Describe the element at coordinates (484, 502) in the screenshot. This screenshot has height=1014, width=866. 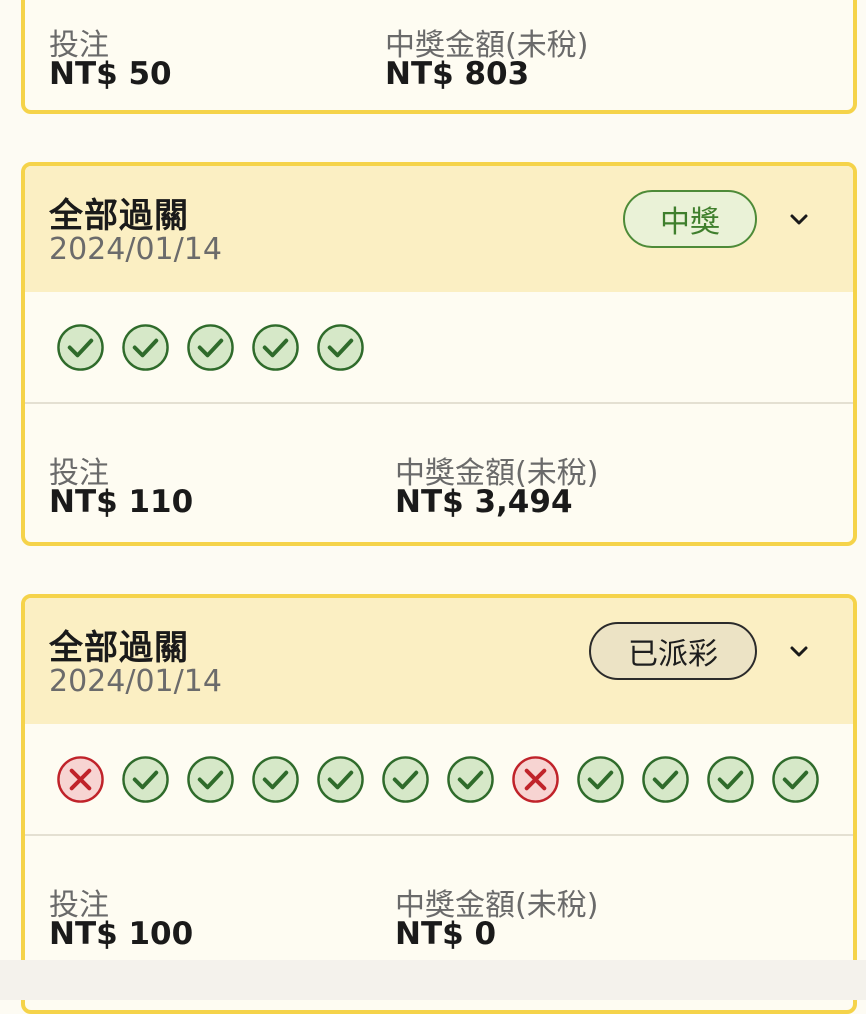
I see `payout-value: NT$ 3,494` at that location.